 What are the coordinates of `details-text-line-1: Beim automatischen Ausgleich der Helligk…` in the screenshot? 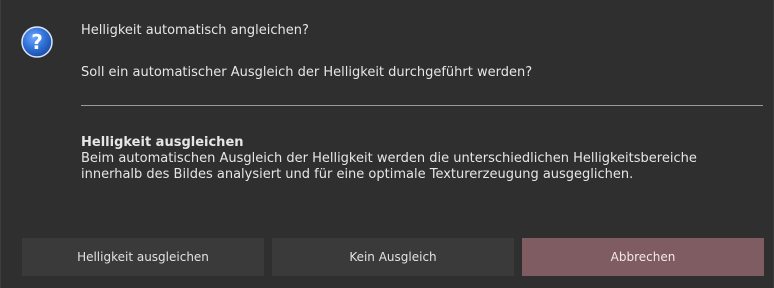 It's located at (389, 158).